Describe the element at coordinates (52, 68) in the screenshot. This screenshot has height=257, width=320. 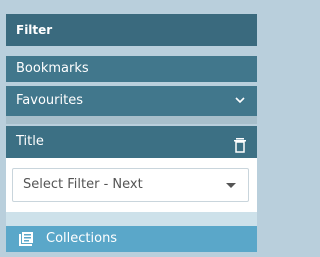
I see `bookmarks-label: Bookmarks` at that location.